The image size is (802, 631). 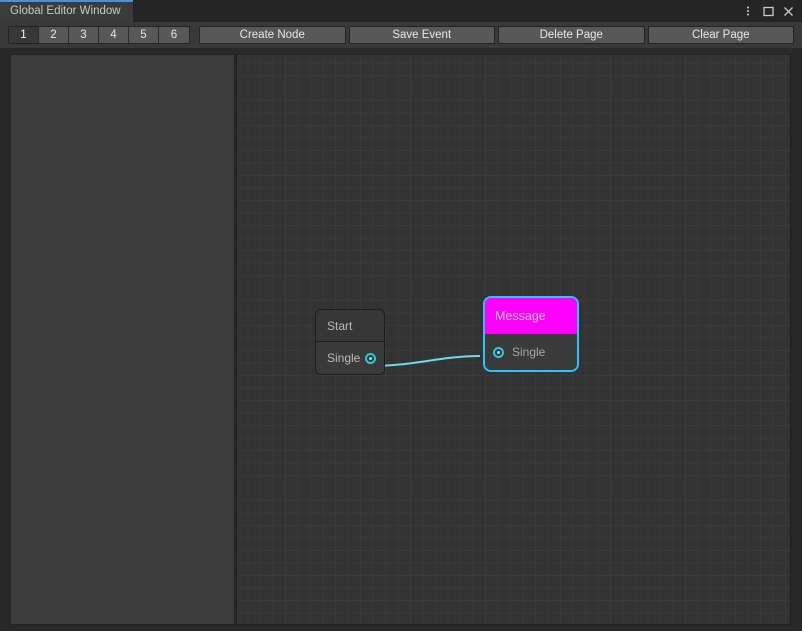 I want to click on graph-node-start: Start Single, so click(x=350, y=342).